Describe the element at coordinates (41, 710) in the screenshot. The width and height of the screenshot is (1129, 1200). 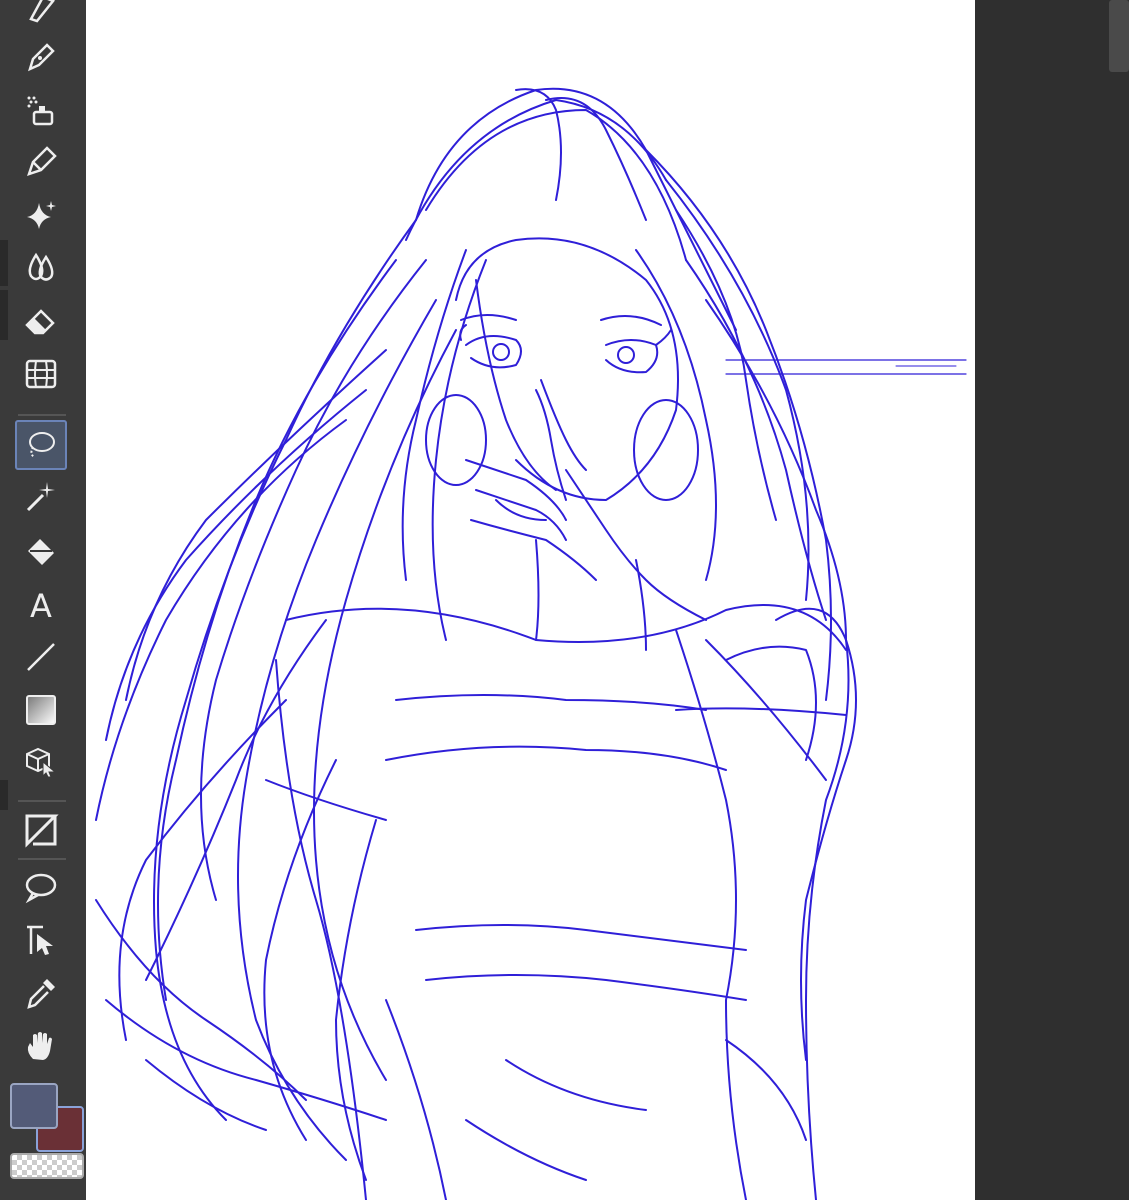
I see `gradient-icon` at that location.